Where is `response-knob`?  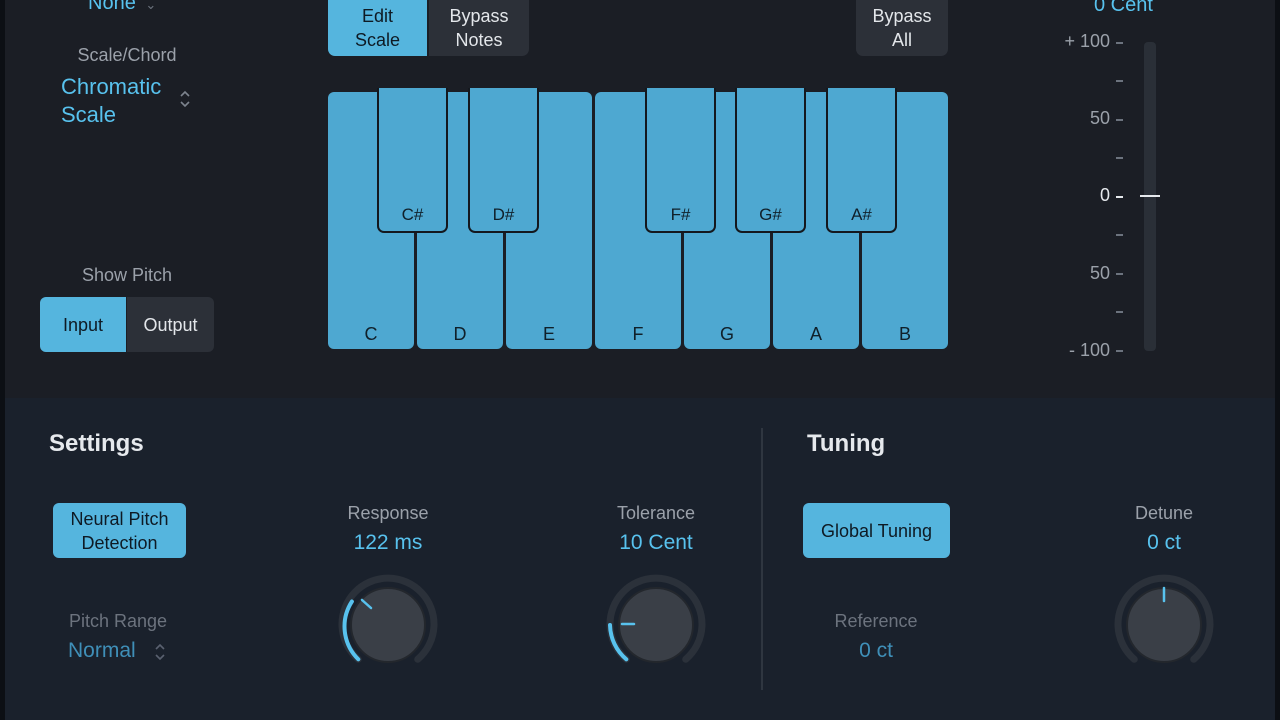 response-knob is located at coordinates (388, 625).